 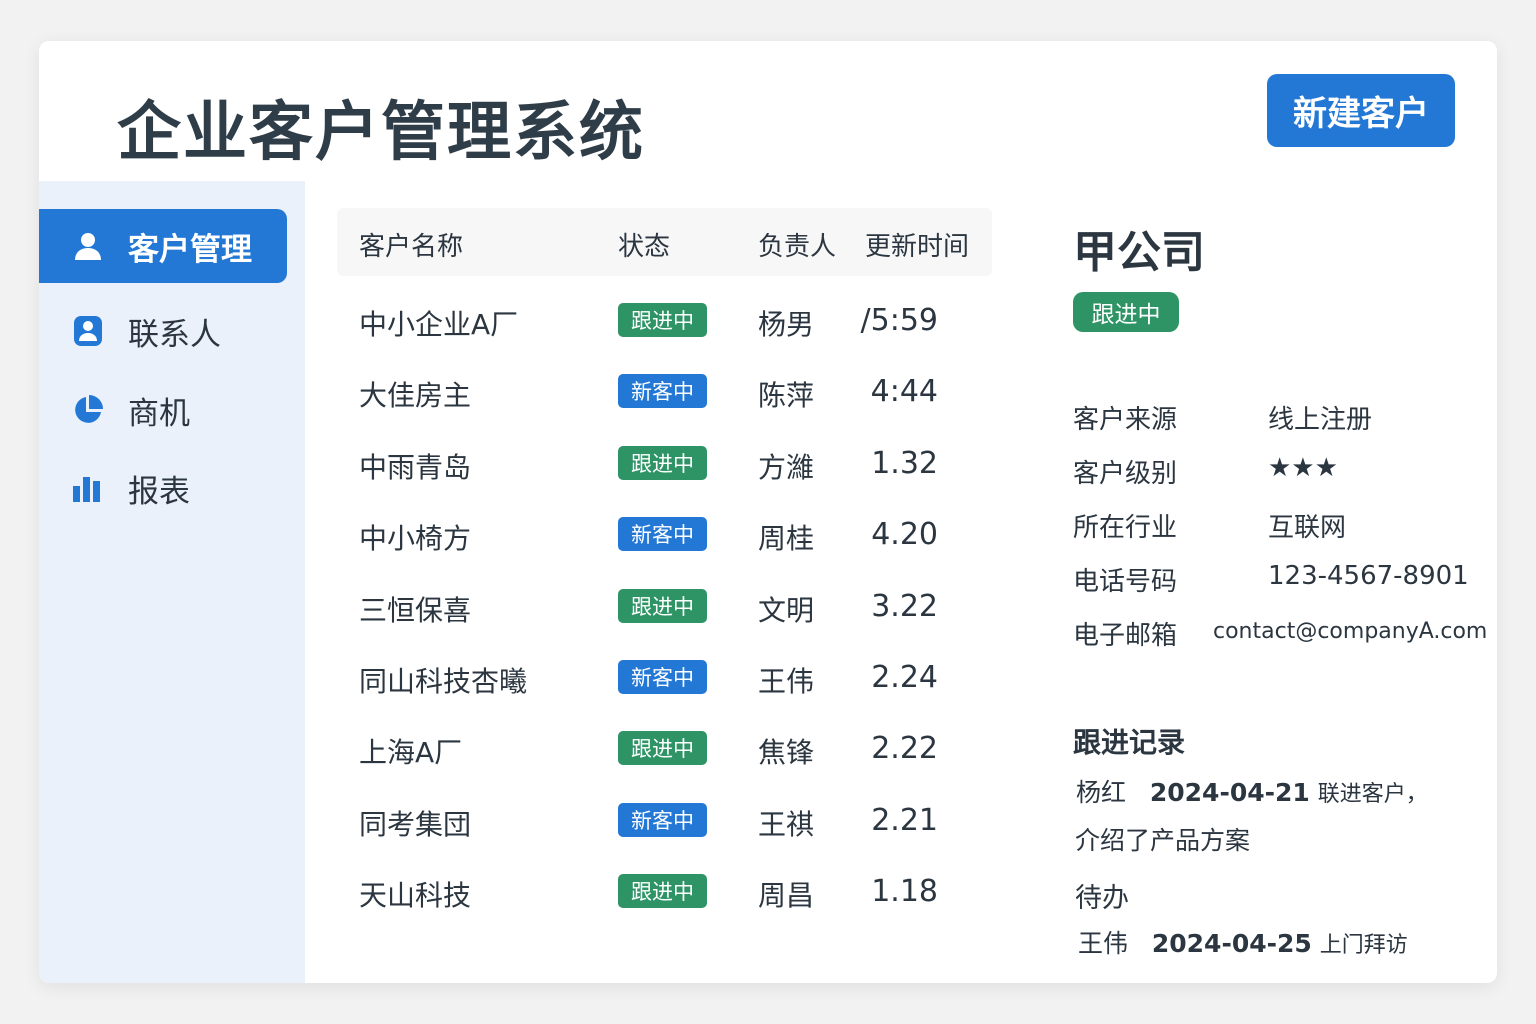 I want to click on todo-person: 王伟, so click(x=1103, y=943).